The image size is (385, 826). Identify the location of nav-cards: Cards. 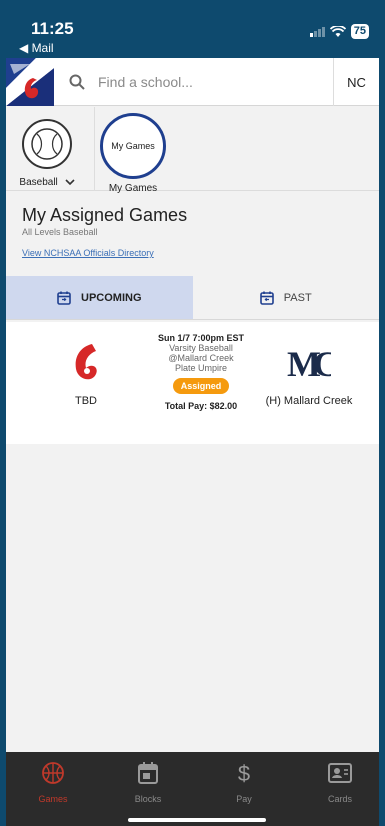
(340, 782).